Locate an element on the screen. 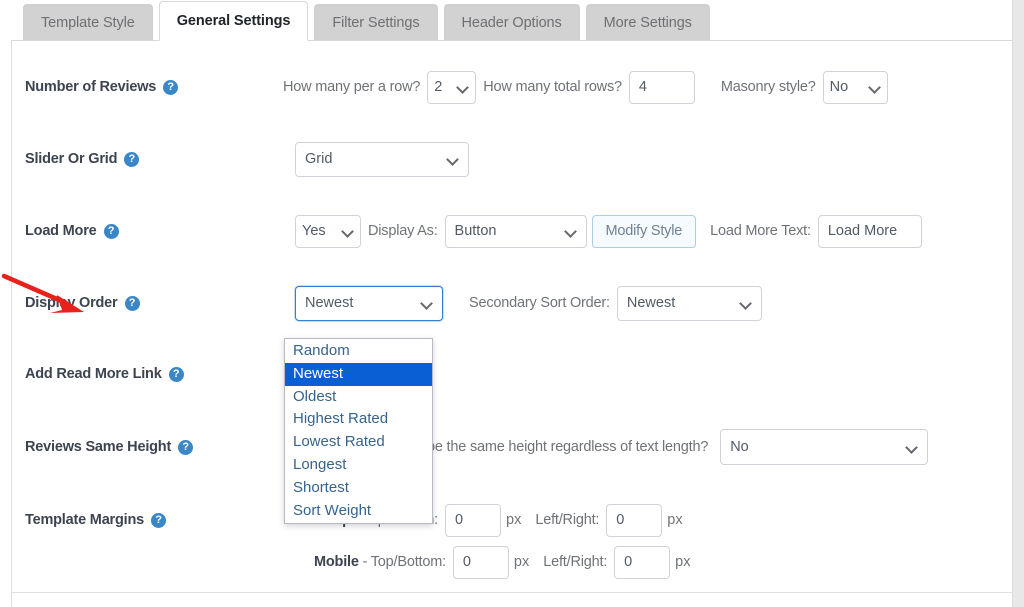 The image size is (1024, 607). controls-display-order: Newest Secondary Sort Order: Newest is located at coordinates (528, 303).